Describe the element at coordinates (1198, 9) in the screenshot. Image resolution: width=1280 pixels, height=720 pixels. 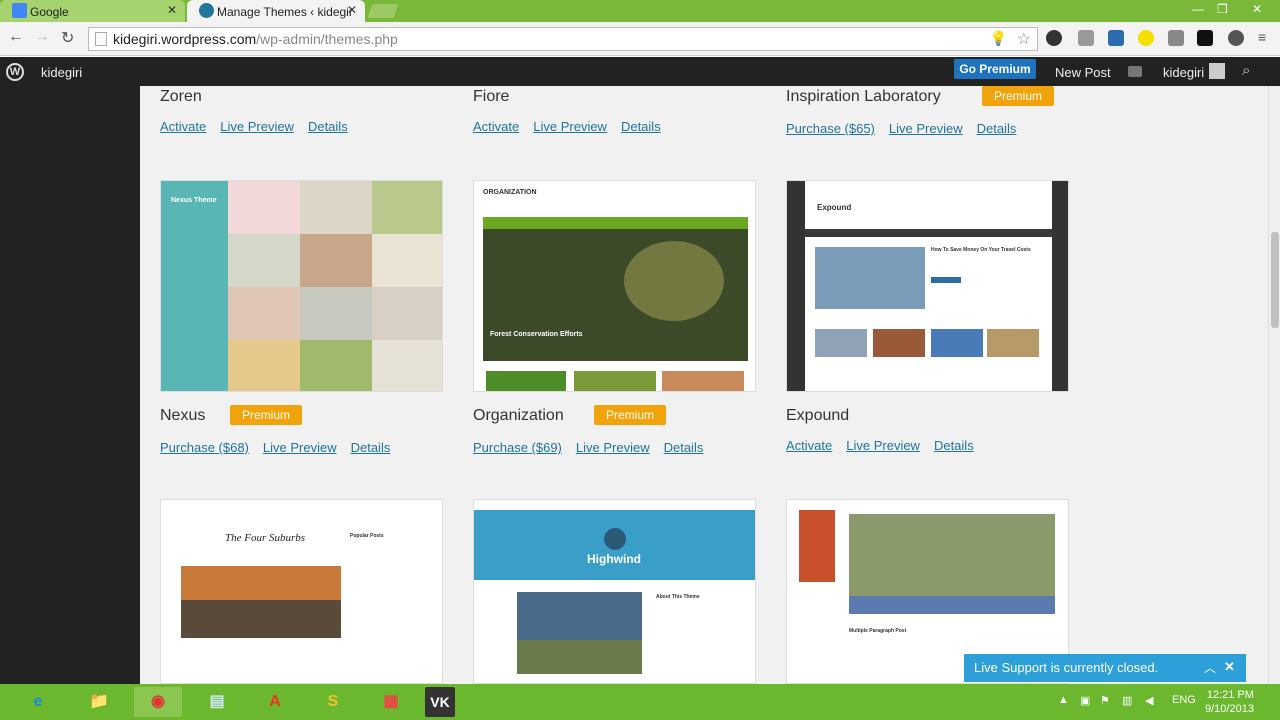
I see `minimize-button: —` at that location.